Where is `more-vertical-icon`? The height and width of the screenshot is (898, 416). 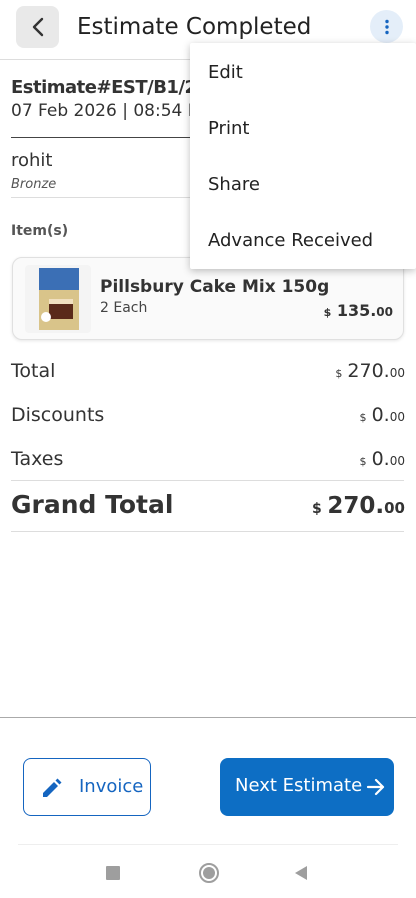
more-vertical-icon is located at coordinates (386, 26).